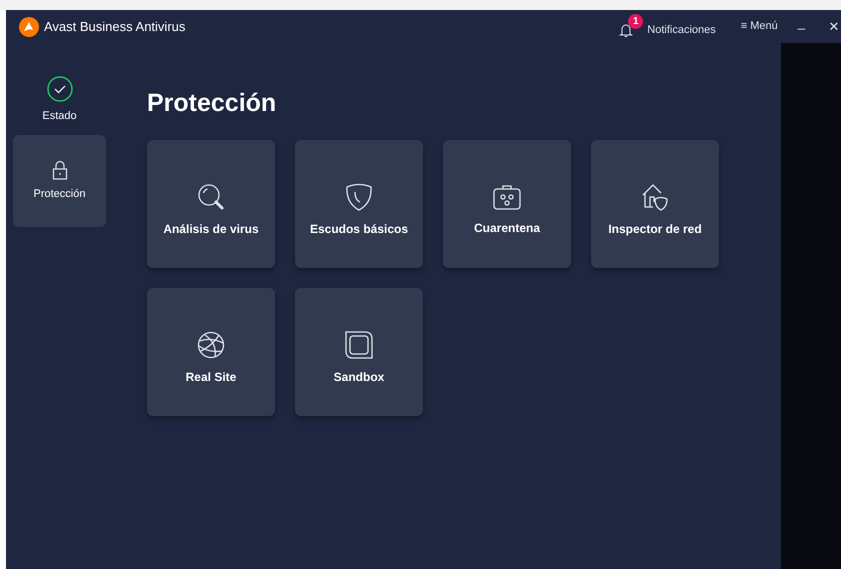  Describe the element at coordinates (636, 22) in the screenshot. I see `notification-badge: 1` at that location.